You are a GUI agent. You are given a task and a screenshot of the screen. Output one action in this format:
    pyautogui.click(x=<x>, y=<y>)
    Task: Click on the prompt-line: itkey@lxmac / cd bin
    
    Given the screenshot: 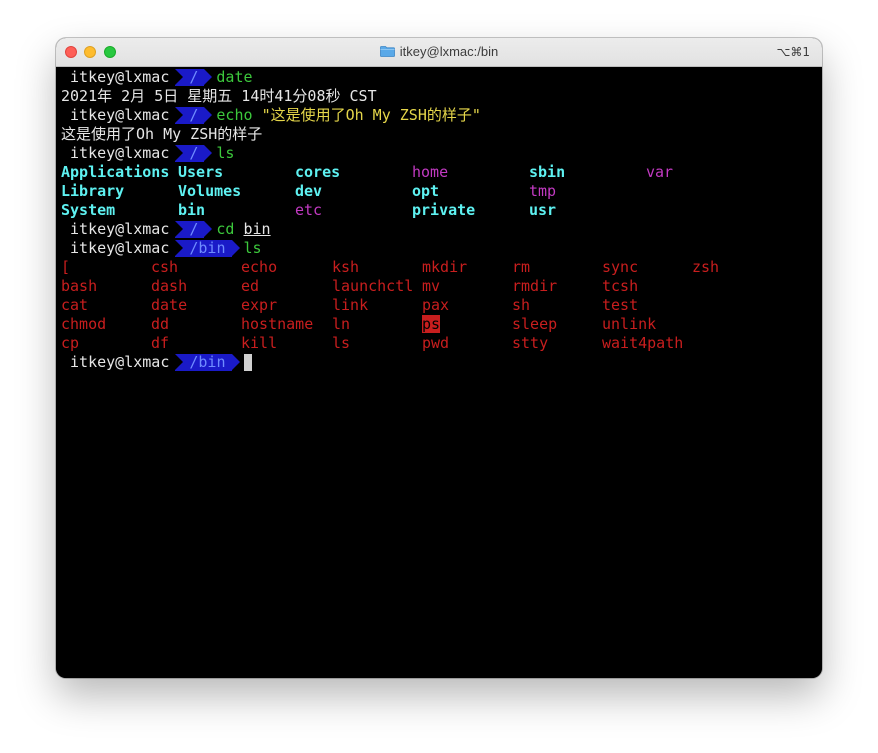 What is the action you would take?
    pyautogui.click(x=441, y=229)
    